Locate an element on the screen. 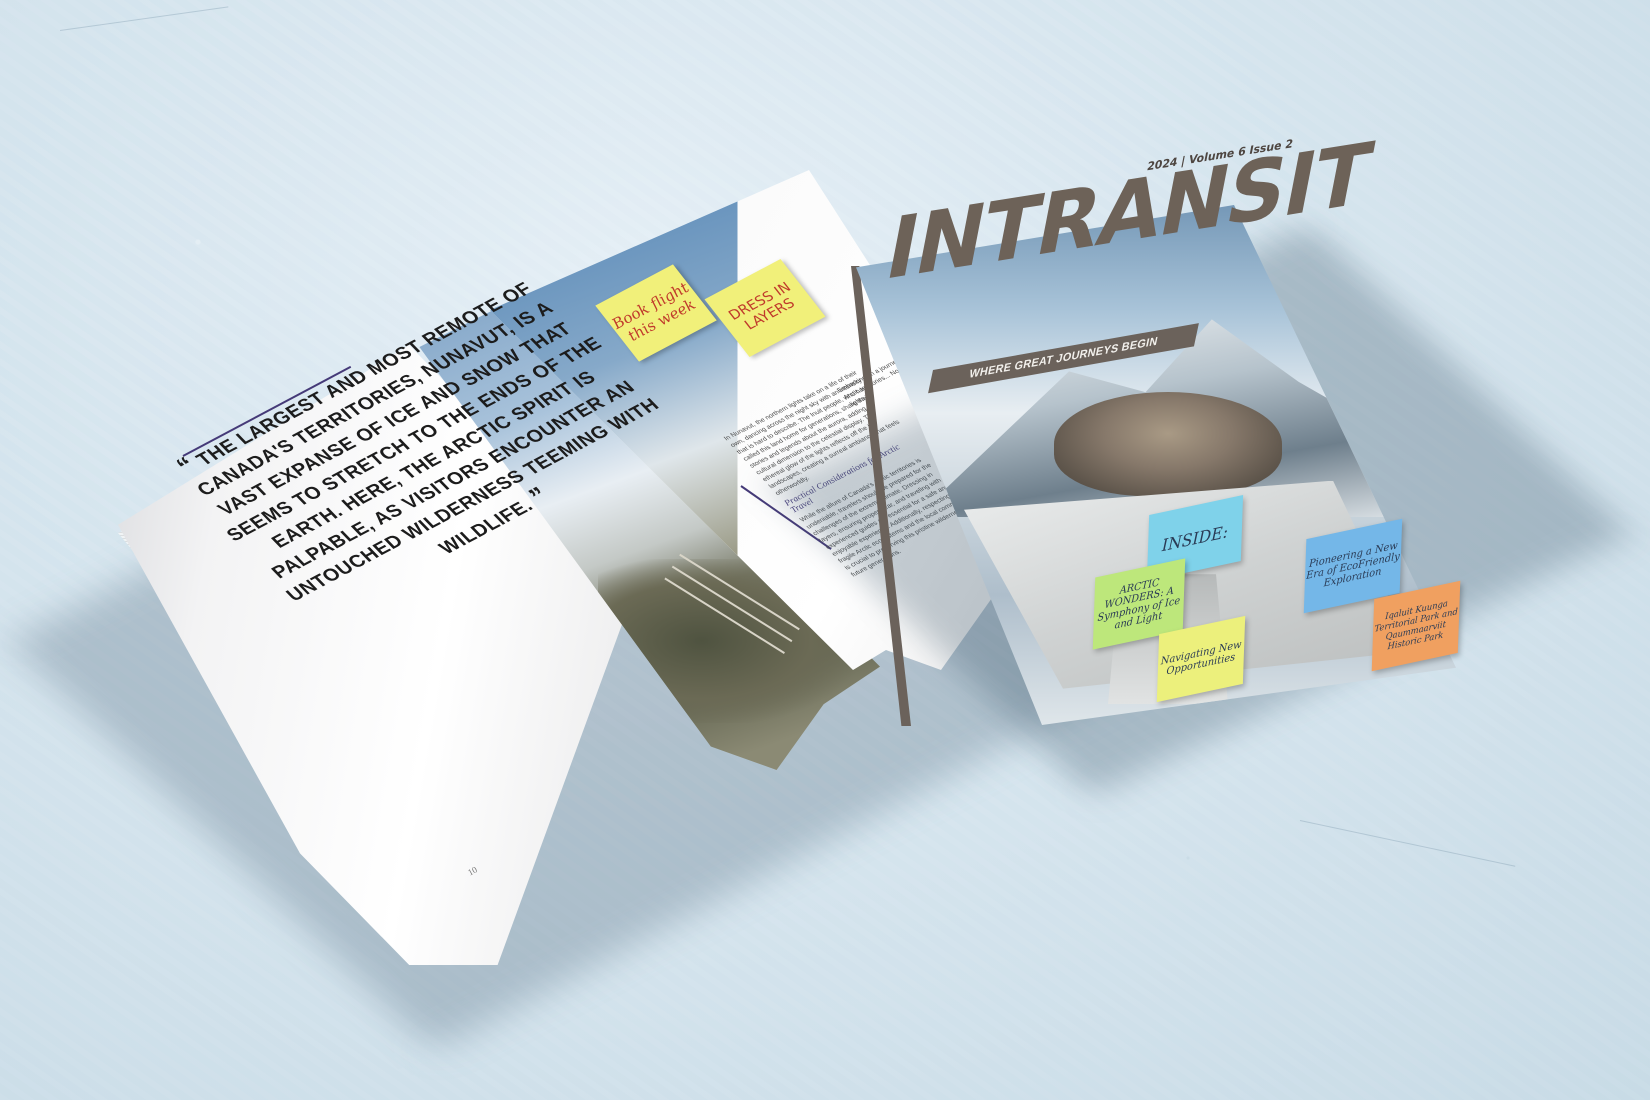 The width and height of the screenshot is (1650, 1100). fur-hood-photo is located at coordinates (1168, 444).